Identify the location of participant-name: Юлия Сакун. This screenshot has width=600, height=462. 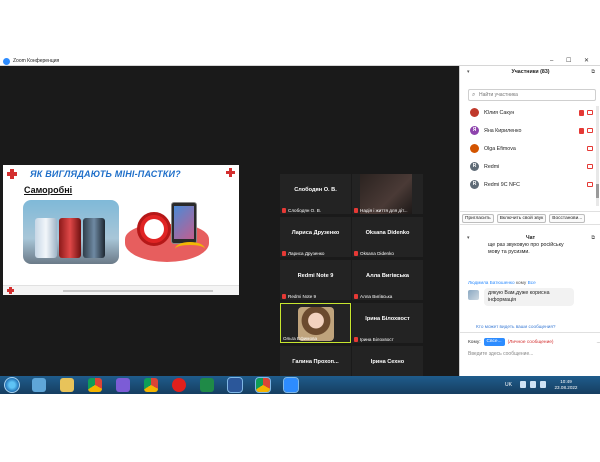
(499, 113).